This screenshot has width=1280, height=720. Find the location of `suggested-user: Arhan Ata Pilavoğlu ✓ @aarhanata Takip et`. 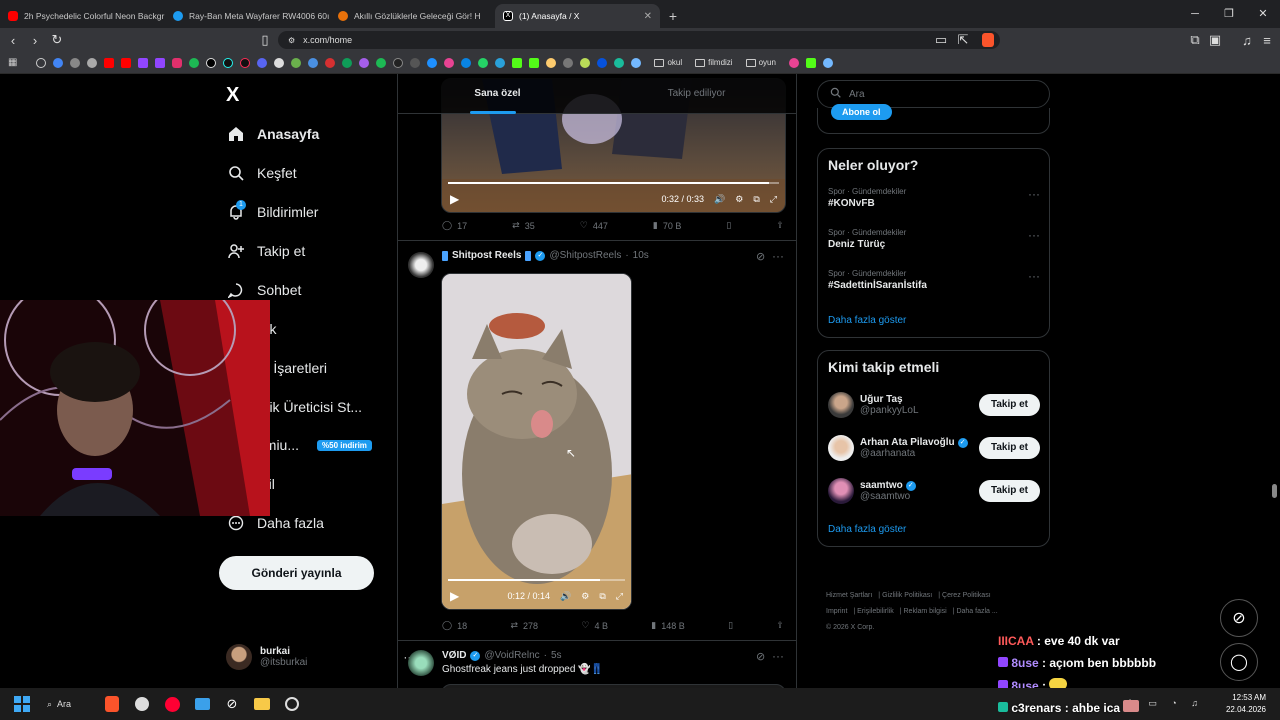

suggested-user: Arhan Ata Pilavoğlu ✓ @aarhanata Takip et is located at coordinates (934, 448).